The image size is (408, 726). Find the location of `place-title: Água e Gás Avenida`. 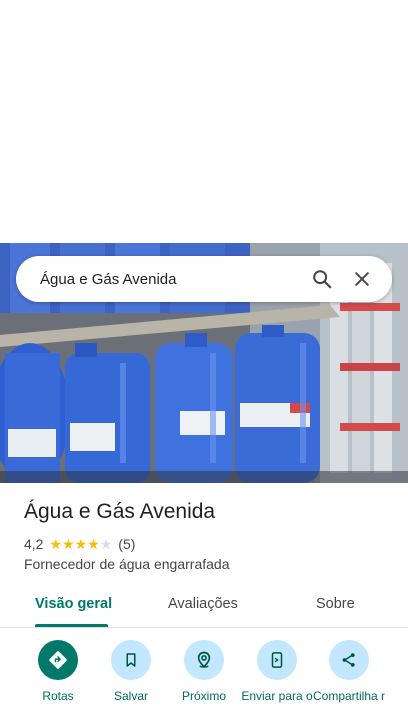

place-title: Água e Gás Avenida is located at coordinates (120, 511).